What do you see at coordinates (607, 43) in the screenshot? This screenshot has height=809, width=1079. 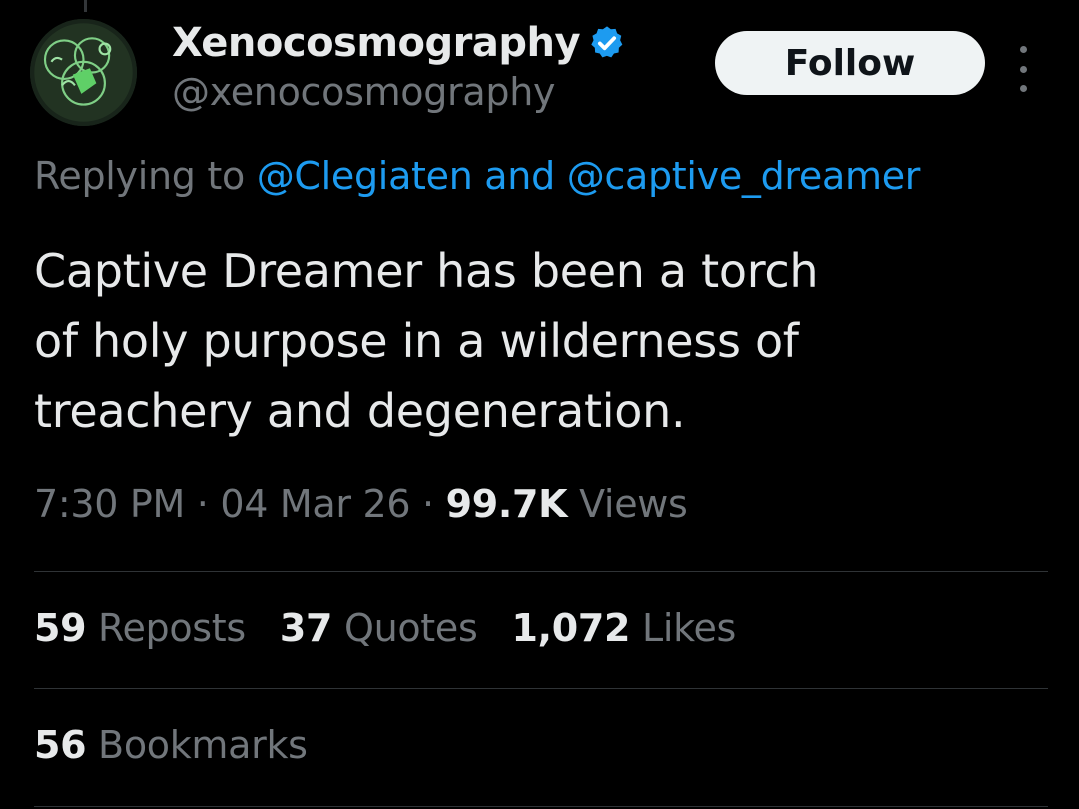 I see `verified-badge-icon` at bounding box center [607, 43].